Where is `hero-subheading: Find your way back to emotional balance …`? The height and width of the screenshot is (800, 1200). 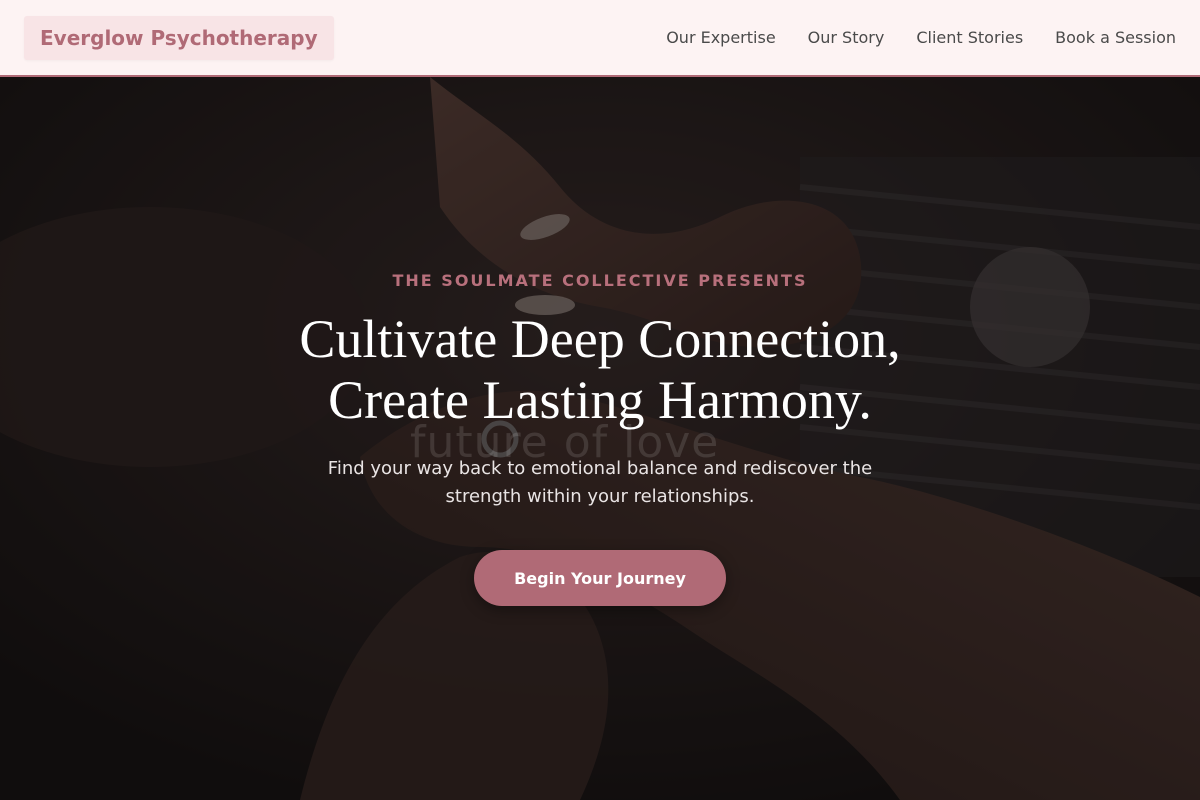 hero-subheading: Find your way back to emotional balance … is located at coordinates (600, 482).